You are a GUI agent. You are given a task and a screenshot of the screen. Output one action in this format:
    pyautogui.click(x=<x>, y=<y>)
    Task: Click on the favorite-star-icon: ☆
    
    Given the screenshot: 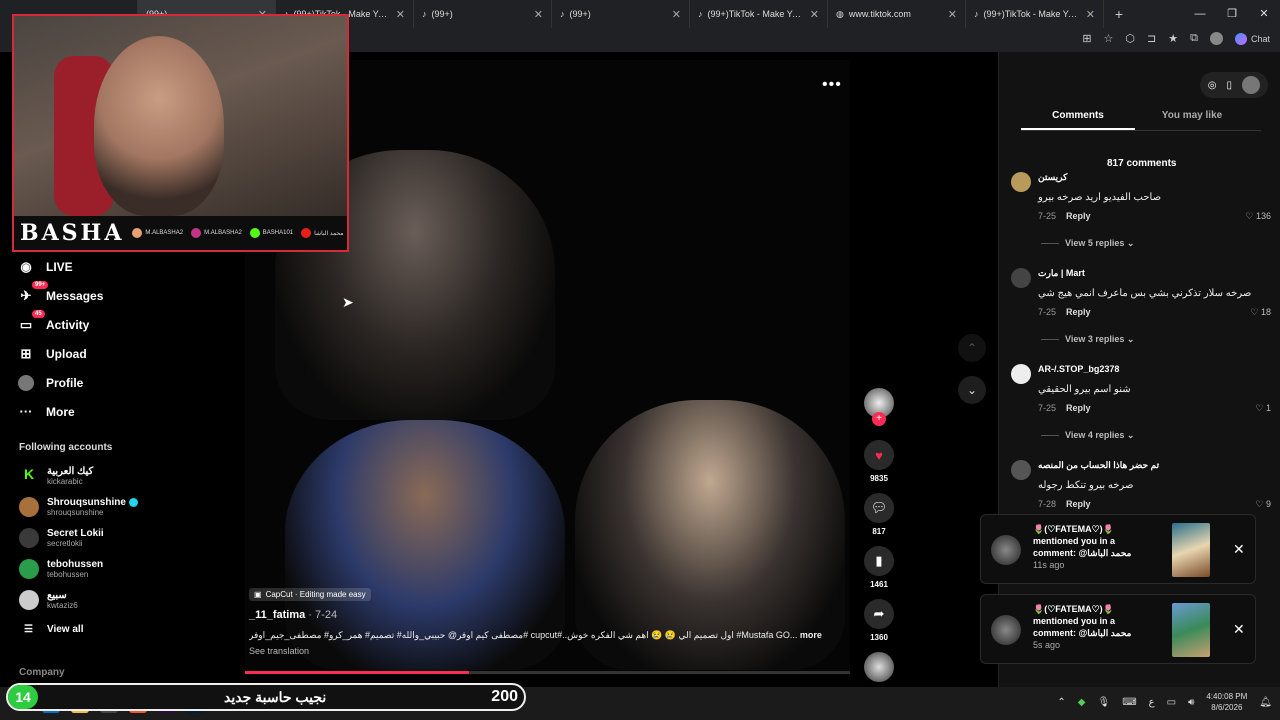 What is the action you would take?
    pyautogui.click(x=1109, y=38)
    